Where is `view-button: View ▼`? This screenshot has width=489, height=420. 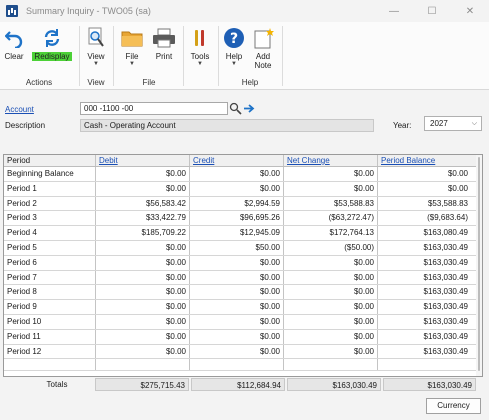
view-button: View ▼ is located at coordinates (96, 46).